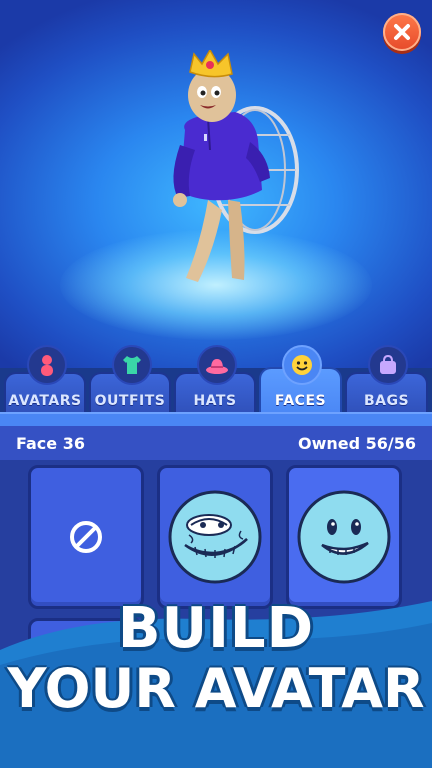  What do you see at coordinates (356, 443) in the screenshot?
I see `owned-count: Owned 56/56` at bounding box center [356, 443].